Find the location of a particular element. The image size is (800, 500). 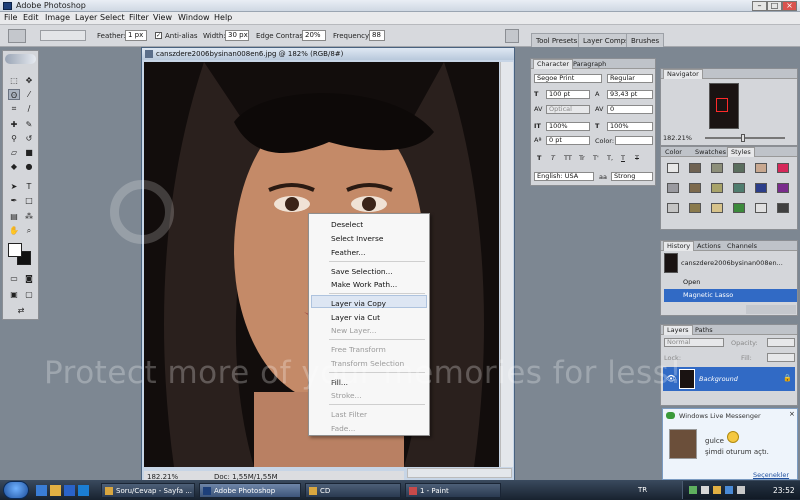

tab-character: Character is located at coordinates (553, 64).